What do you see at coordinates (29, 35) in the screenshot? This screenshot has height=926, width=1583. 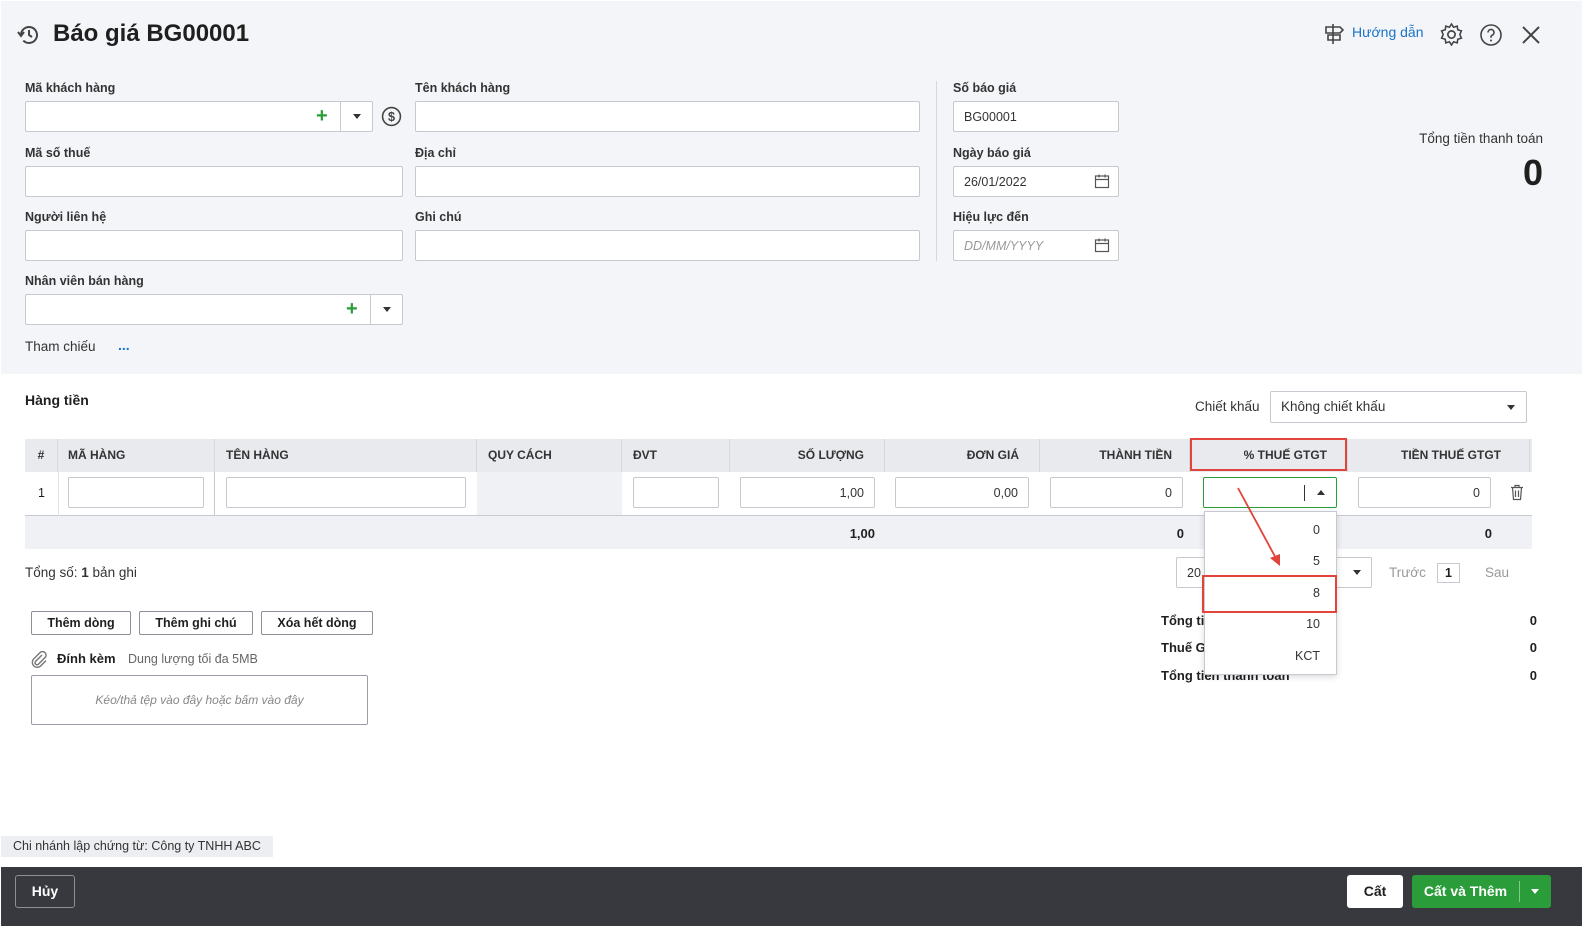 I see `history-icon` at bounding box center [29, 35].